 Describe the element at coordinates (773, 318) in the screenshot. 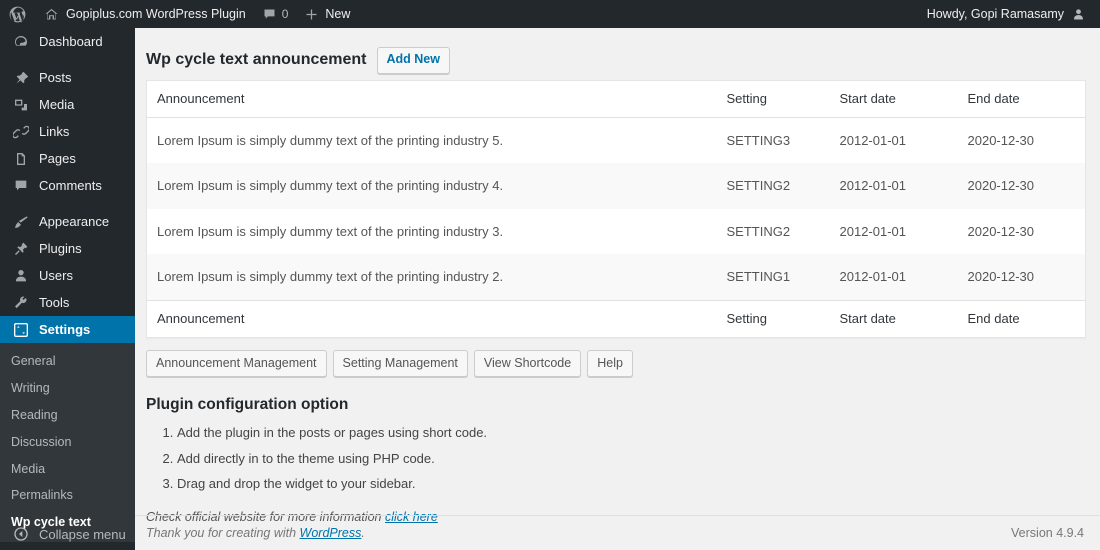

I see `footer-header-setting: Setting` at that location.